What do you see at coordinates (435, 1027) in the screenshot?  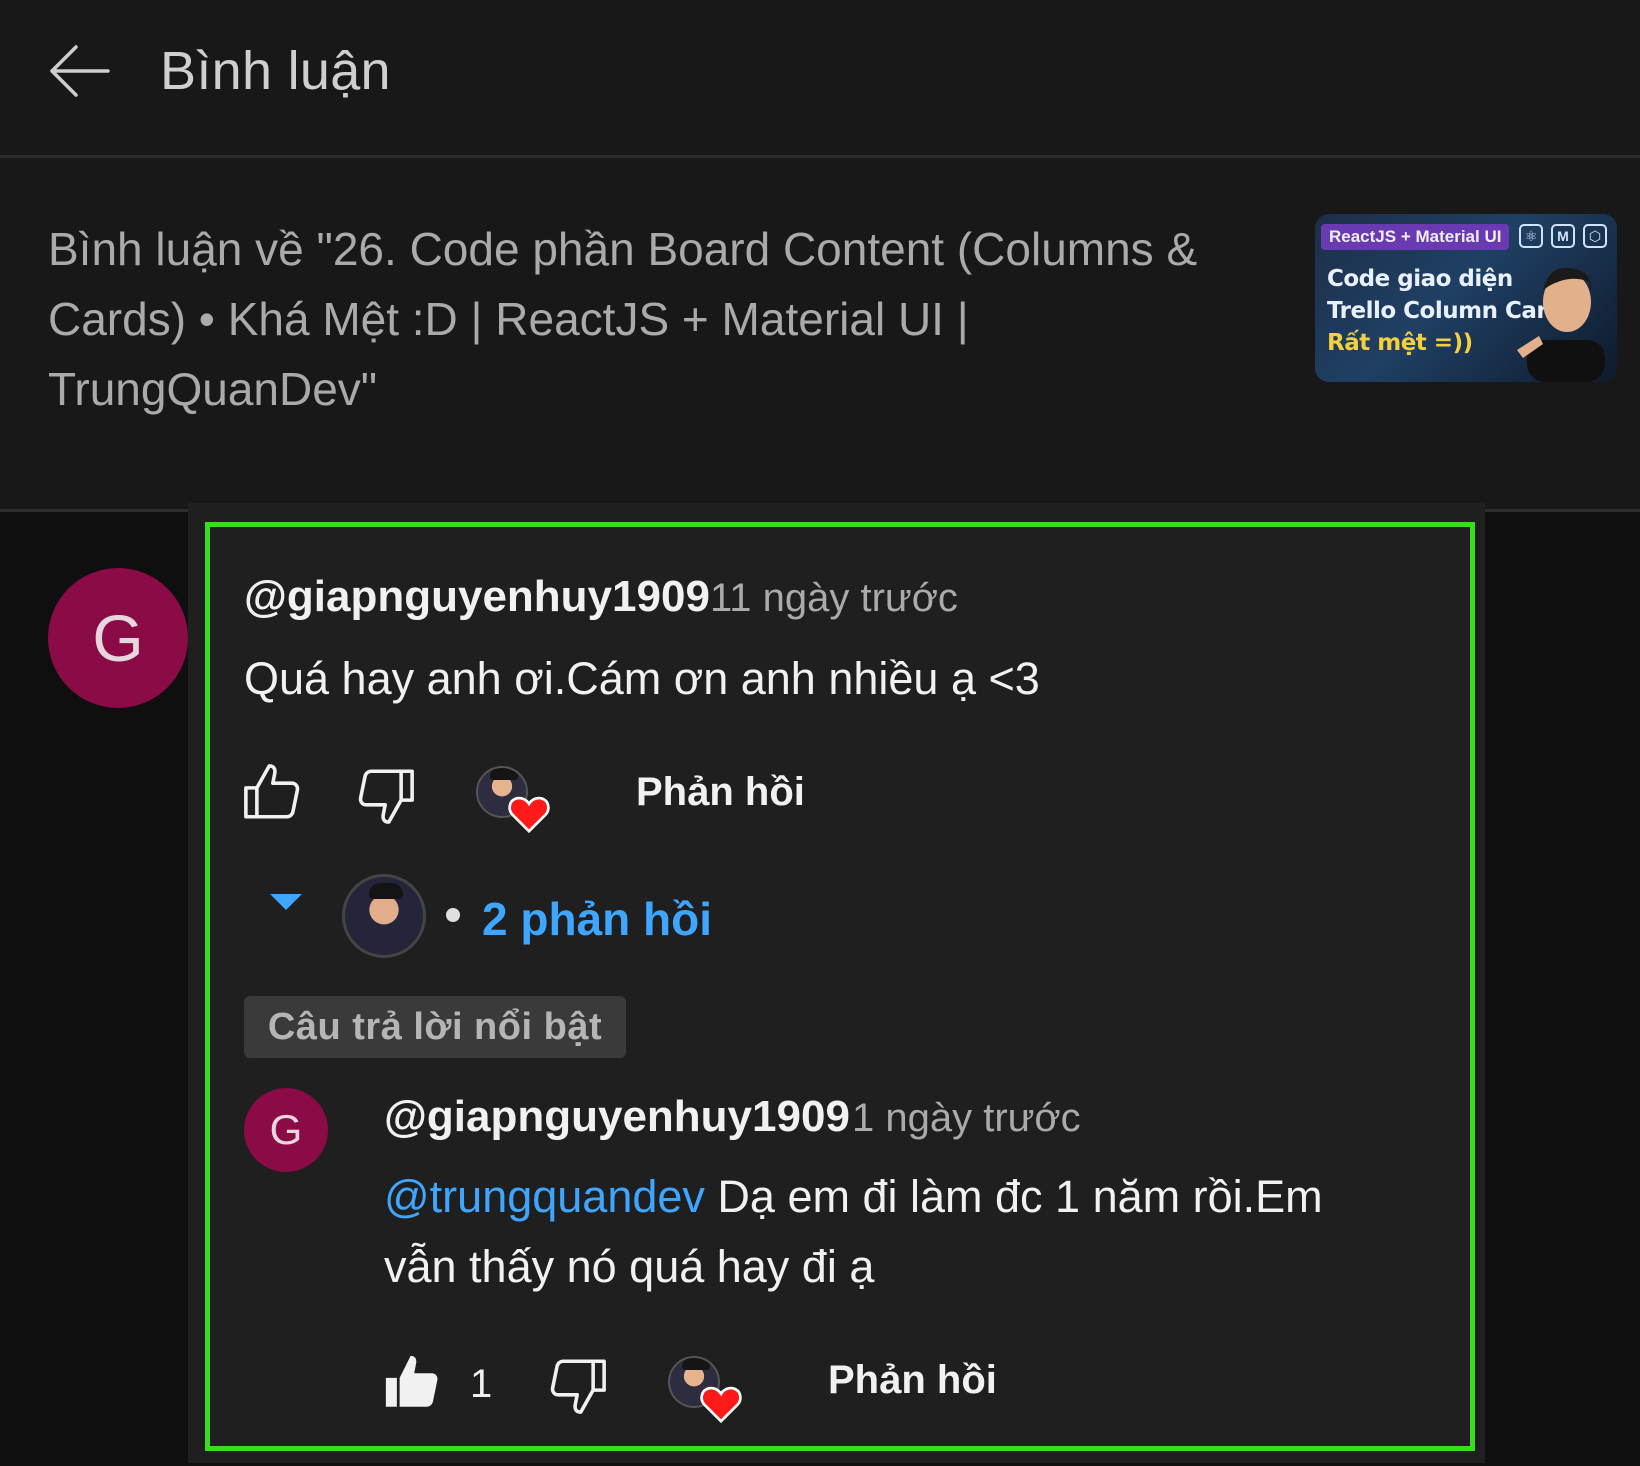 I see `featured-reply-badge: Câu trả lời nổi bật` at bounding box center [435, 1027].